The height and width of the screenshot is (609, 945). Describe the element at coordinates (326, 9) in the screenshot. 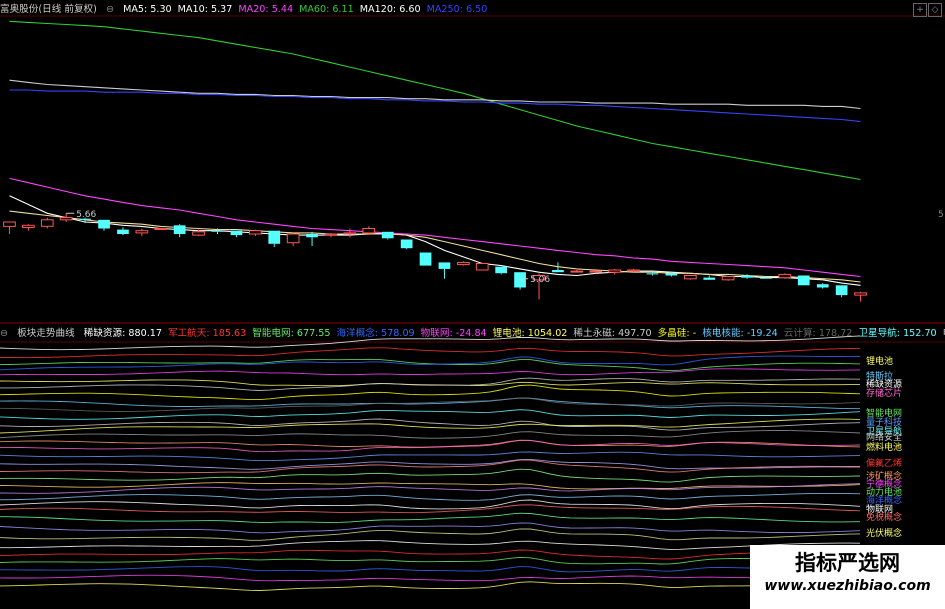

I see `ma-legend-item-3: MA60: 6.11` at that location.